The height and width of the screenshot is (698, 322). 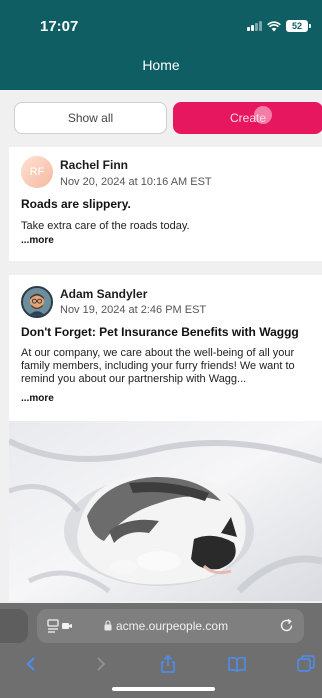 I want to click on filter-tab-row: Show all Create, so click(x=161, y=118).